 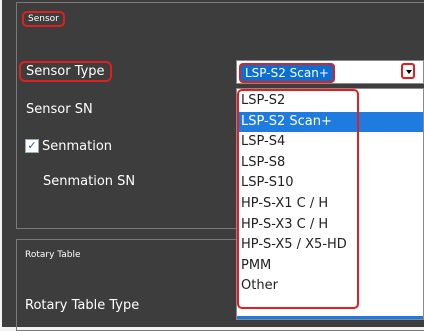 I want to click on sensor-type-selected-value: LSP-S2 Scan+, so click(x=287, y=73).